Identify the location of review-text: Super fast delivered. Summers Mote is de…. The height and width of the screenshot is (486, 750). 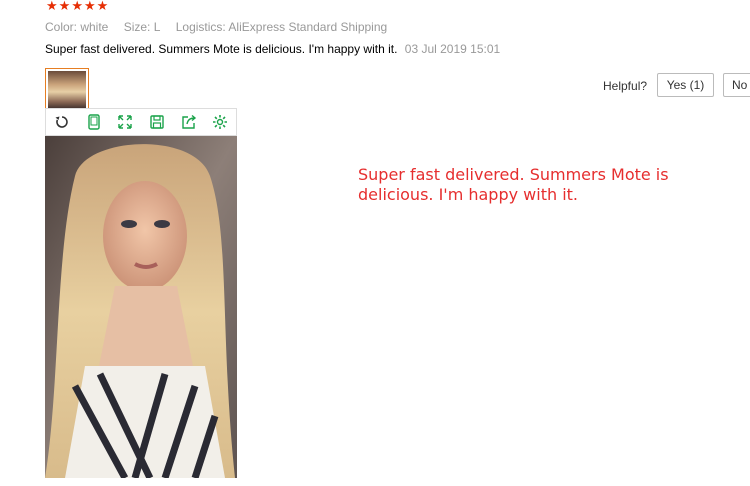
(221, 49).